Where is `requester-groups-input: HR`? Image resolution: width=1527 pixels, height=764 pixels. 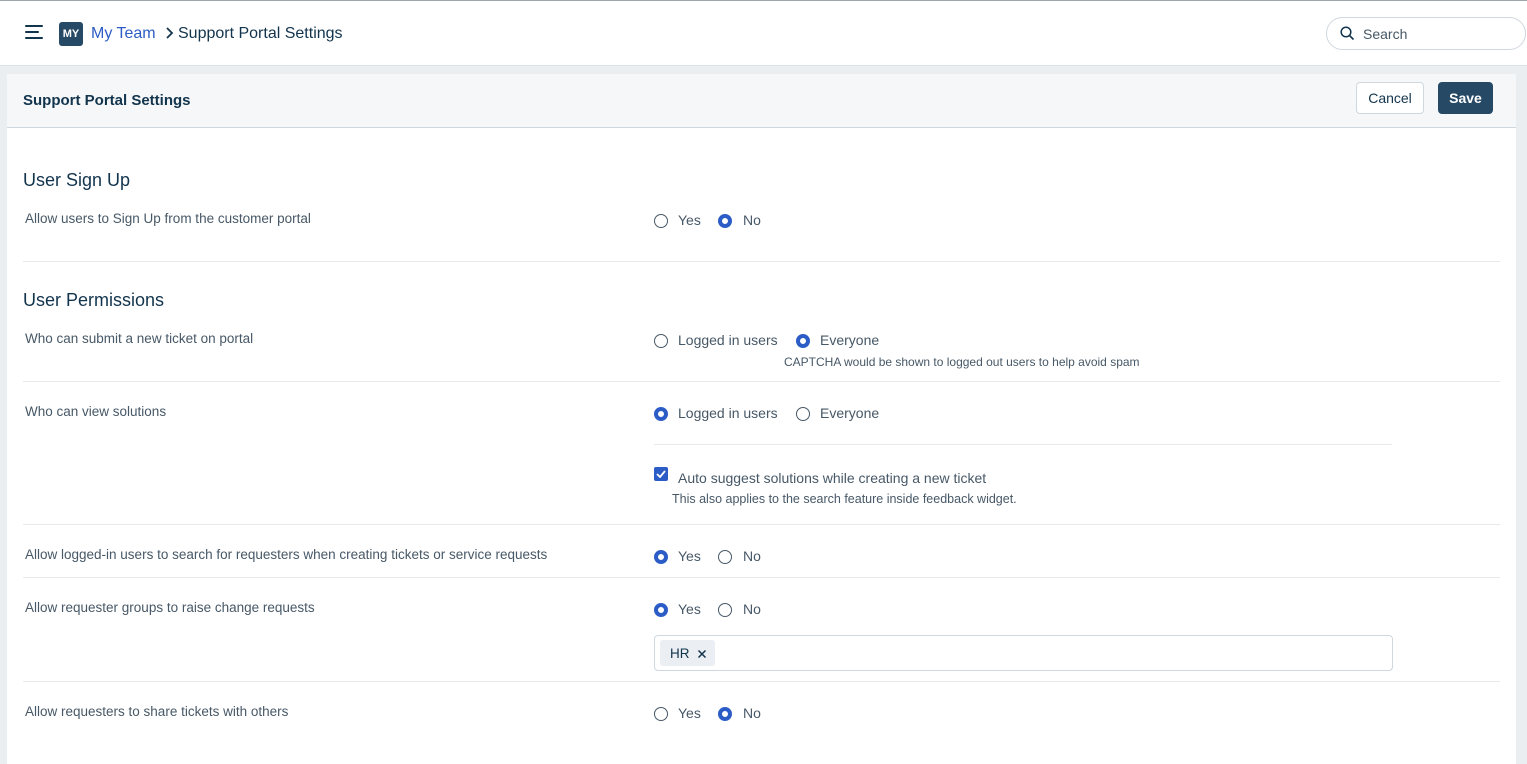 requester-groups-input: HR is located at coordinates (1023, 653).